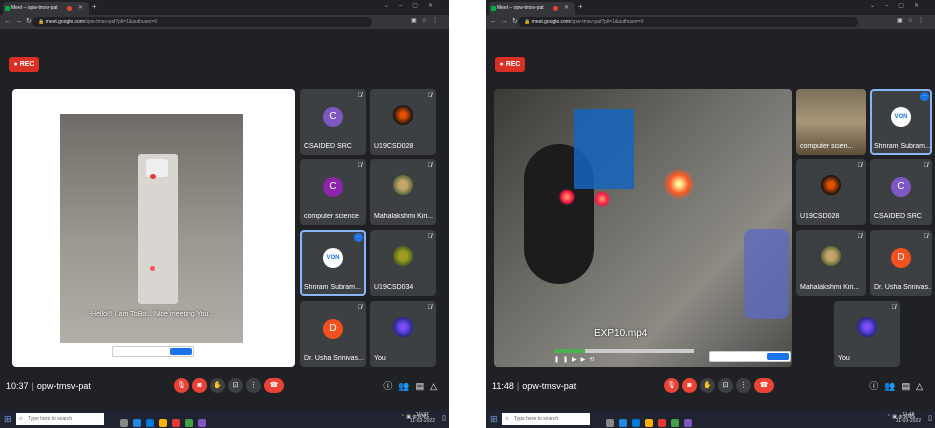 The image size is (935, 428). I want to click on taskbar-clock: 10:37 11-03-2022, so click(422, 418).